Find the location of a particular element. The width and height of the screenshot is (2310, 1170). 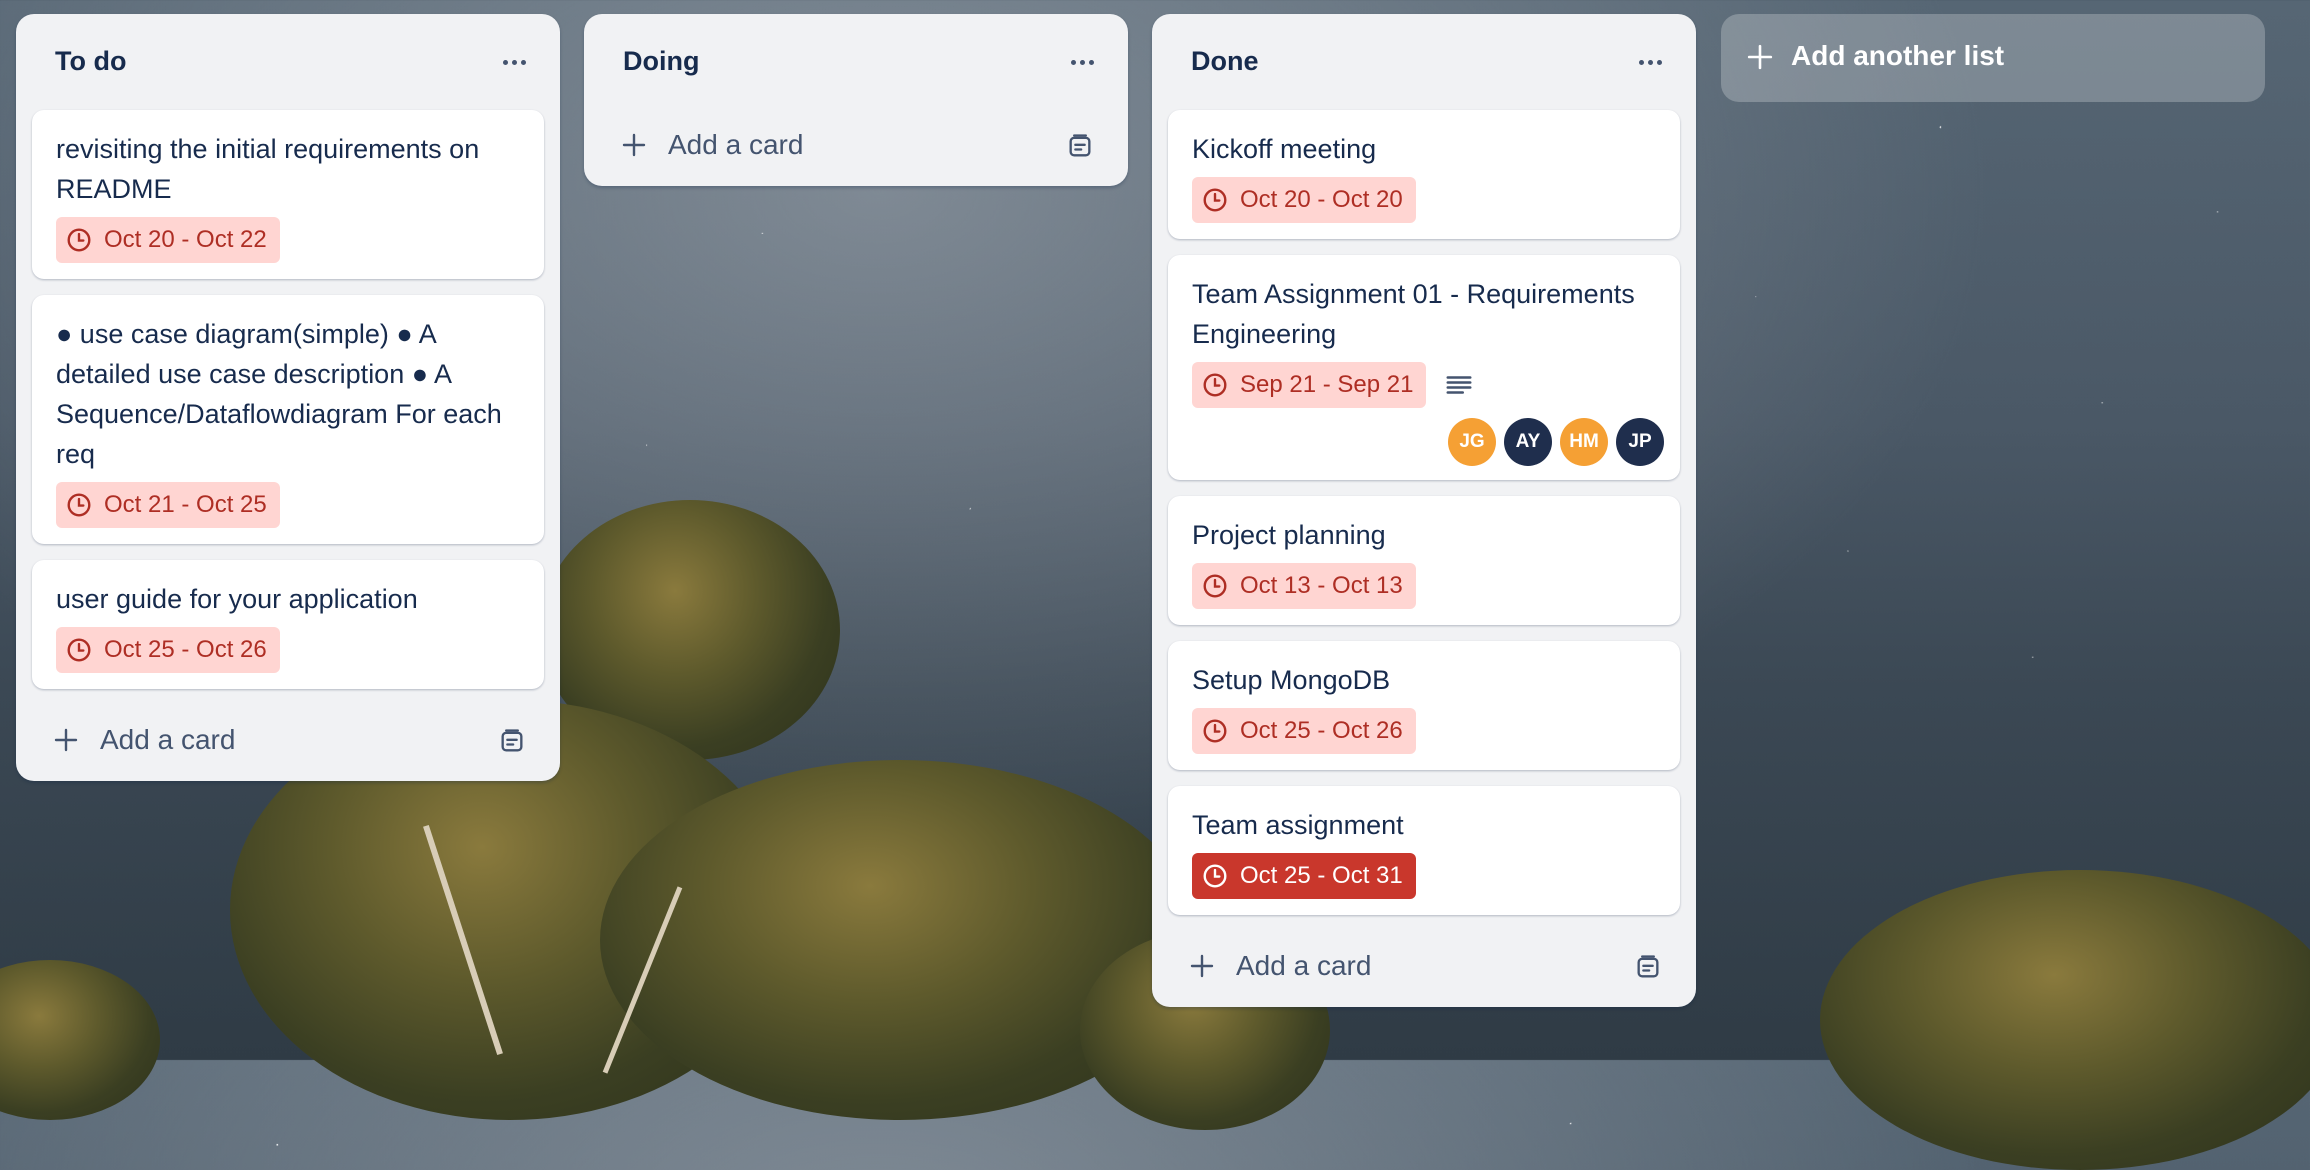

card-members: JG AY HM JP is located at coordinates (1428, 442).